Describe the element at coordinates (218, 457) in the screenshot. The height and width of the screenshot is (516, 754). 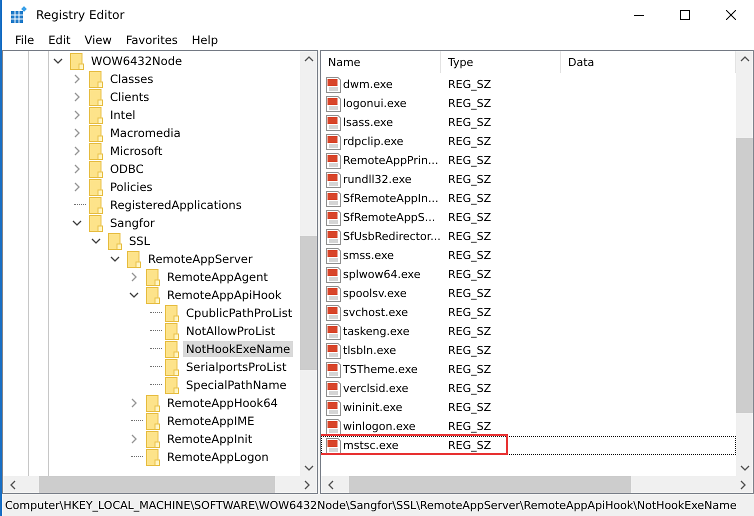
I see `tree-item: RemoteAppLogon` at that location.